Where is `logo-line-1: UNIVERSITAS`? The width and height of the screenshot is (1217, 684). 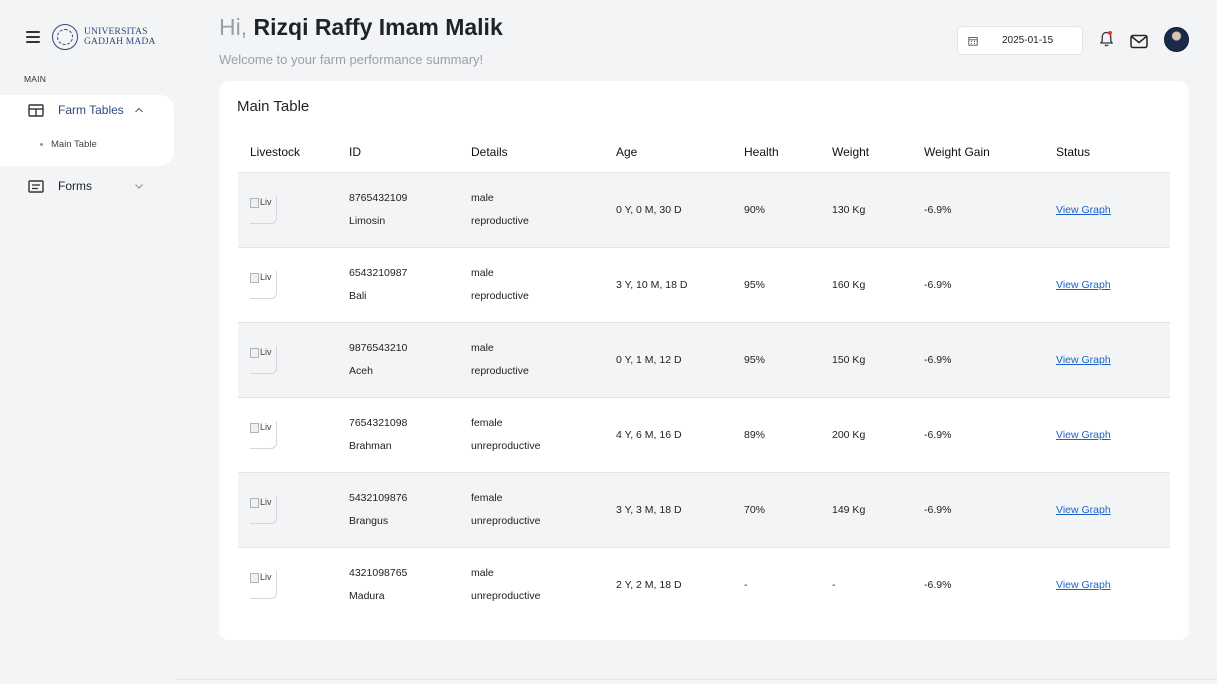
logo-line-1: UNIVERSITAS is located at coordinates (116, 32).